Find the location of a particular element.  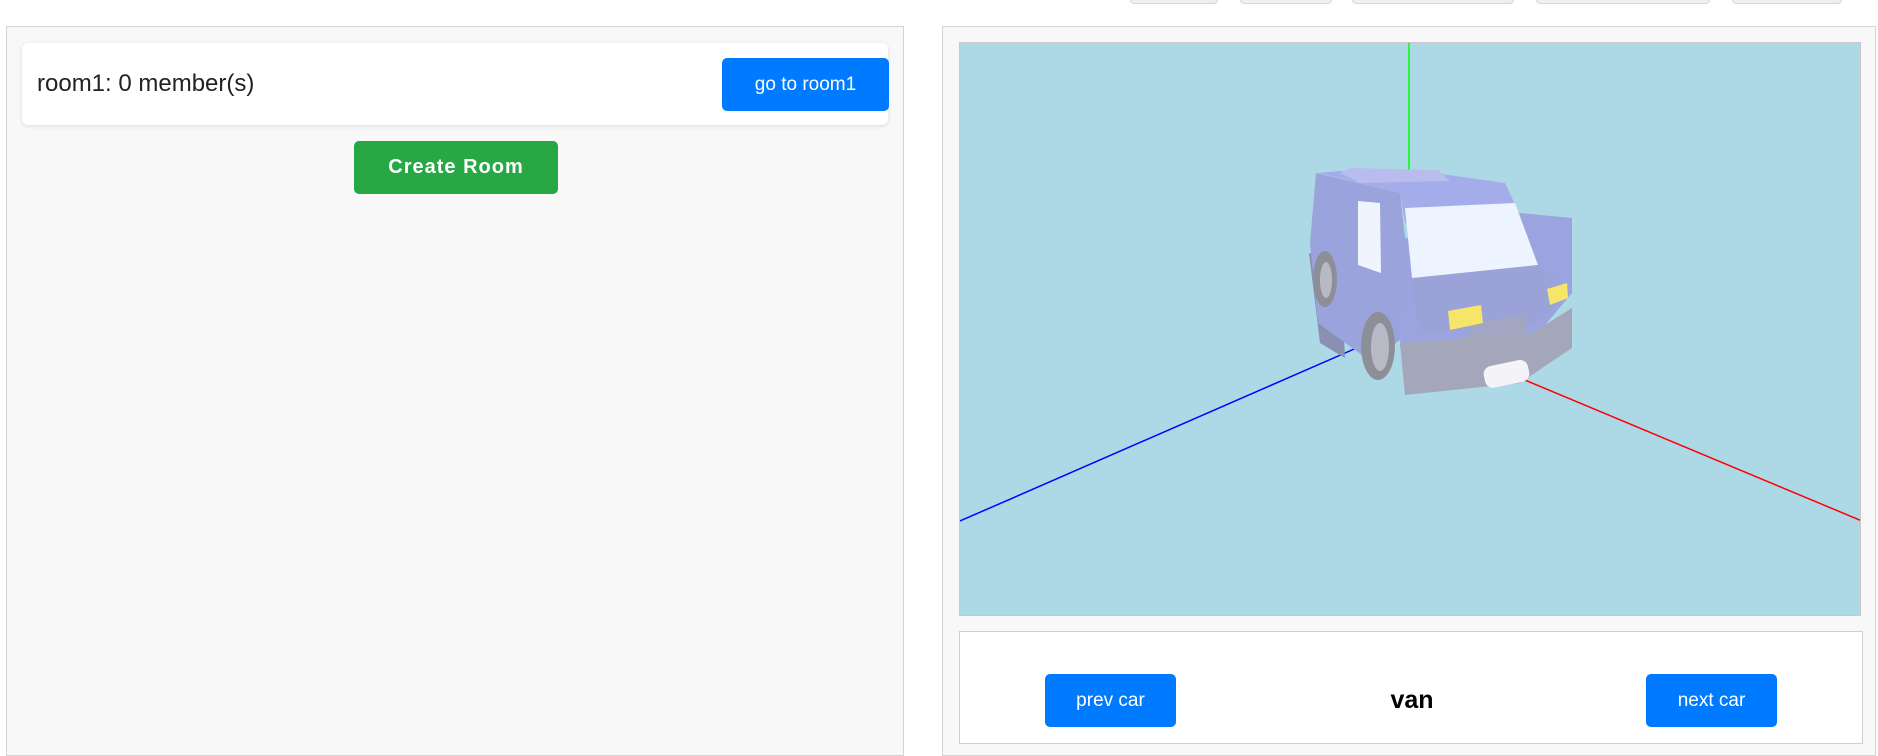

next-car-button: next car is located at coordinates (1711, 700).